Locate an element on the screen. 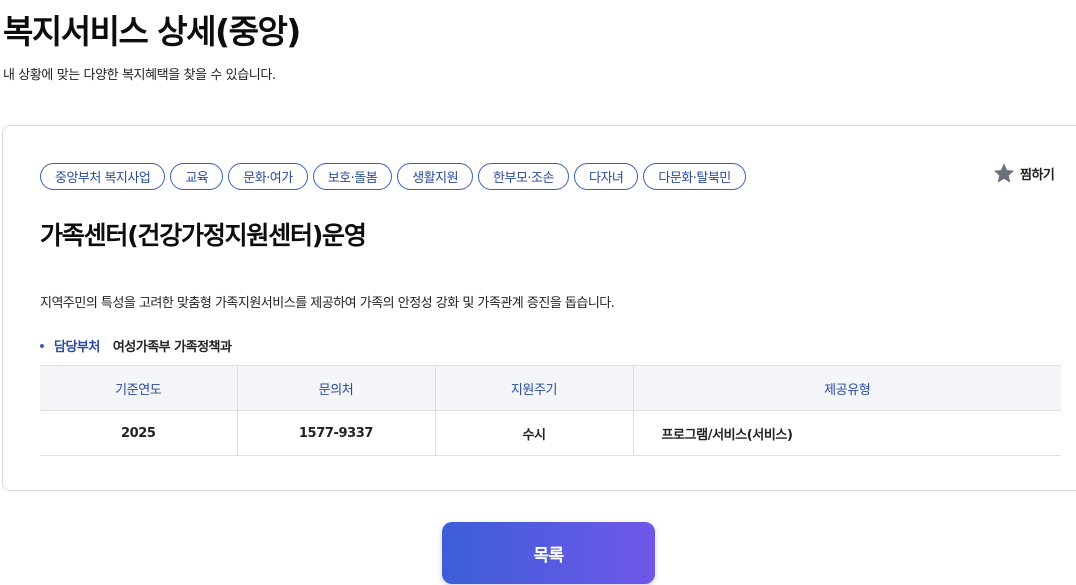  department-label: 담당부처 is located at coordinates (77, 347).